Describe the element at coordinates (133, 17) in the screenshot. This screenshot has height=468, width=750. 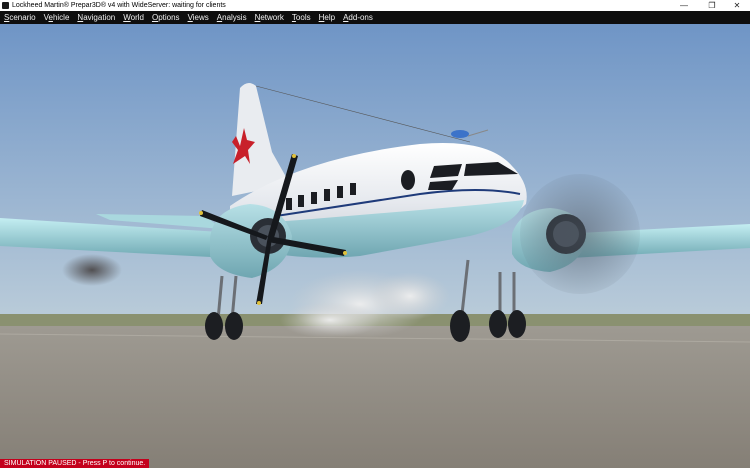
I see `menu-world: World` at that location.